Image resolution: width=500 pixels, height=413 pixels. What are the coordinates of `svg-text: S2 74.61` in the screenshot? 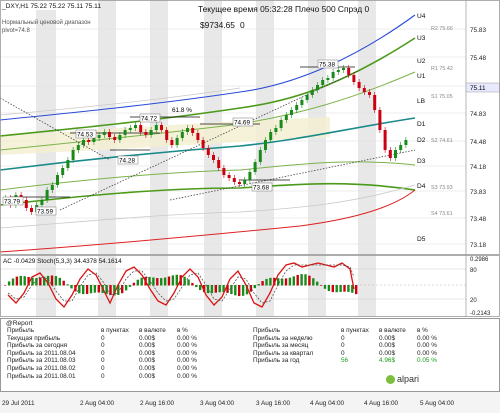 It's located at (442, 141).